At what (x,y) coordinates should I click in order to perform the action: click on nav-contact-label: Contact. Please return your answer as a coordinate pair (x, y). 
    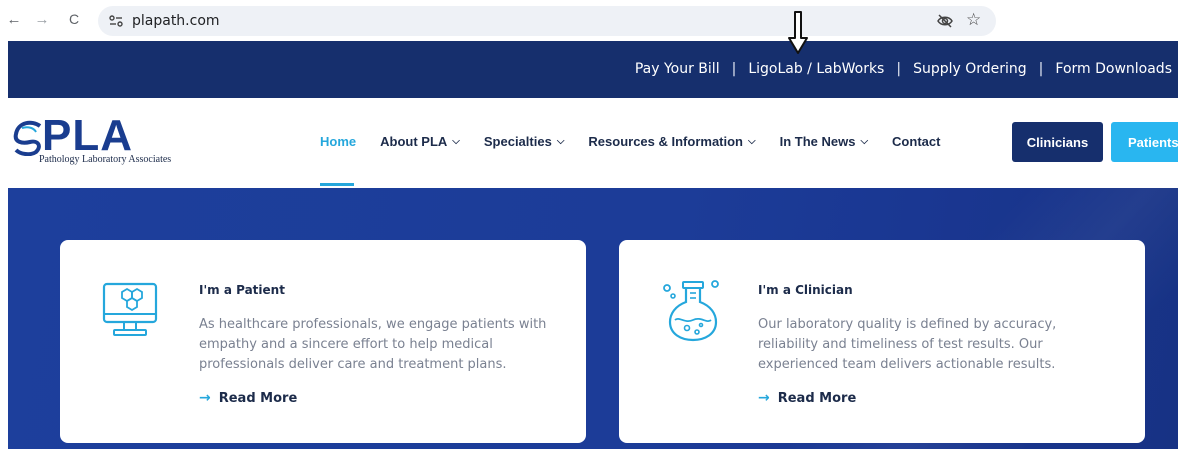
    Looking at the image, I should click on (916, 141).